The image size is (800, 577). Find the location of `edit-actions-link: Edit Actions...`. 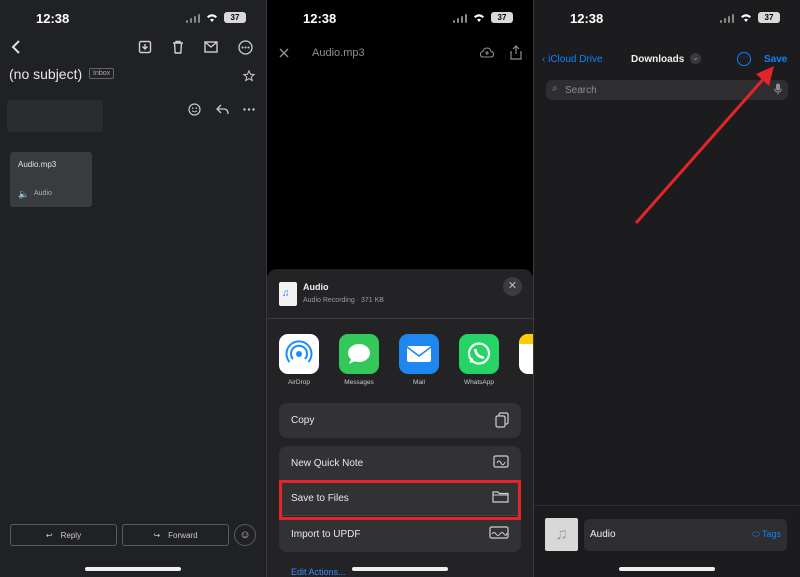

edit-actions-link: Edit Actions... is located at coordinates (318, 572).